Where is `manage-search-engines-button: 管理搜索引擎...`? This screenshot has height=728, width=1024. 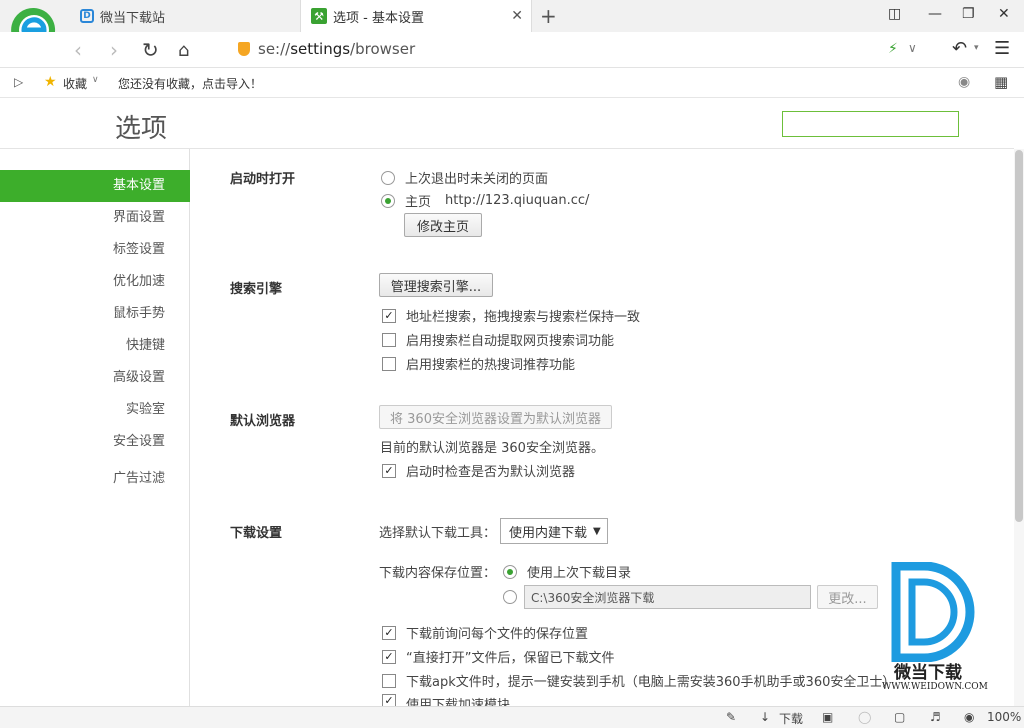 manage-search-engines-button: 管理搜索引擎... is located at coordinates (436, 285).